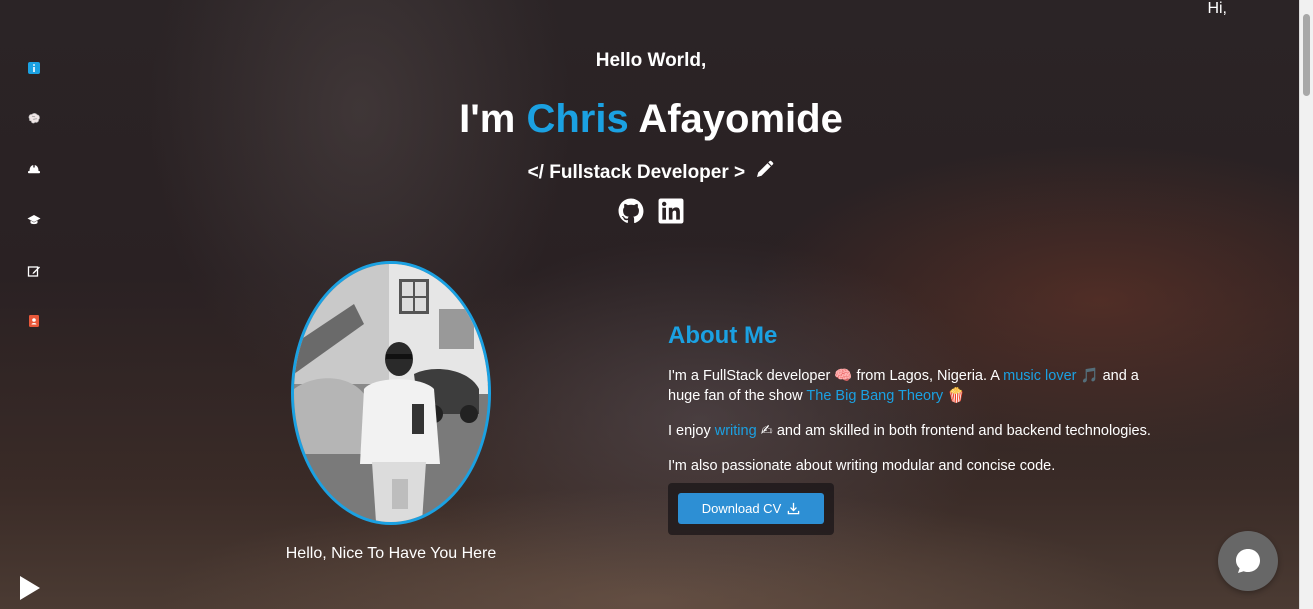 This screenshot has height=609, width=1313. I want to click on edit-icon, so click(34, 271).